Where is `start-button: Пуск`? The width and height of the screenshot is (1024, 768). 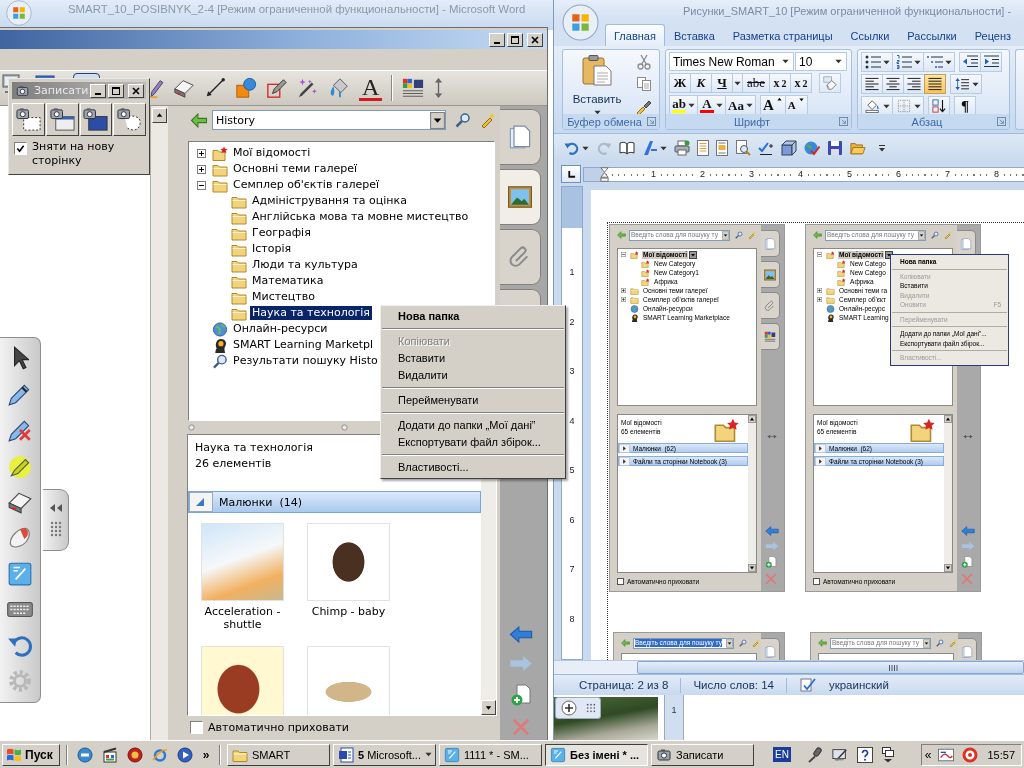 start-button: Пуск is located at coordinates (31, 754).